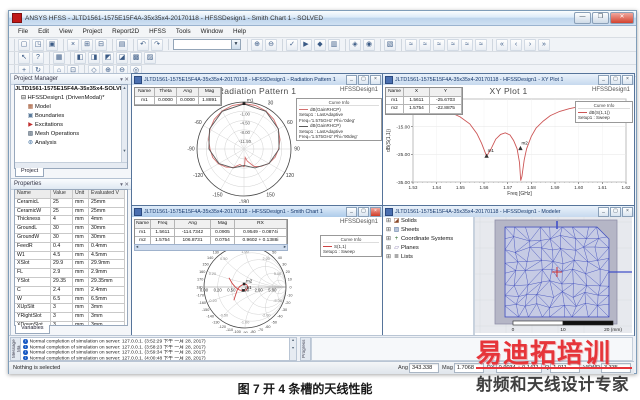  What do you see at coordinates (107, 282) in the screenshot?
I see `property-value: 29.35mm` at bounding box center [107, 282].